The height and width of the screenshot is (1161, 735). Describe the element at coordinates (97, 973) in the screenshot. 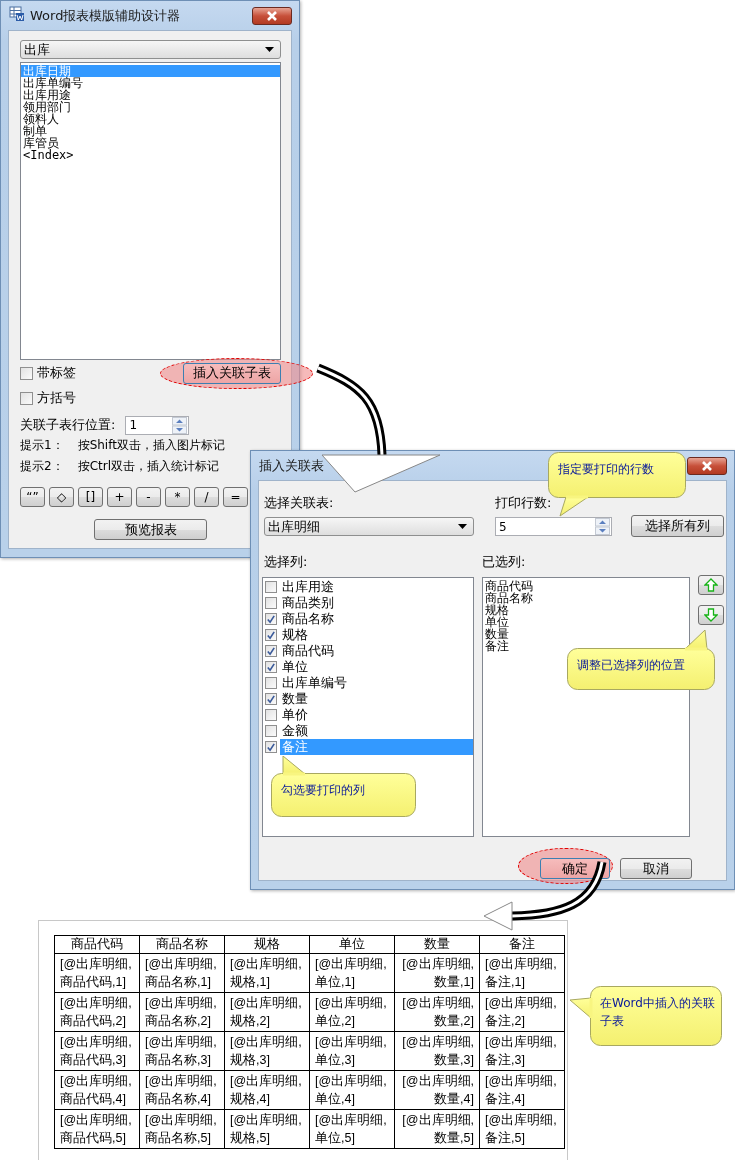

I see `table-cell: [@出库明细, 商品代码,1]` at that location.